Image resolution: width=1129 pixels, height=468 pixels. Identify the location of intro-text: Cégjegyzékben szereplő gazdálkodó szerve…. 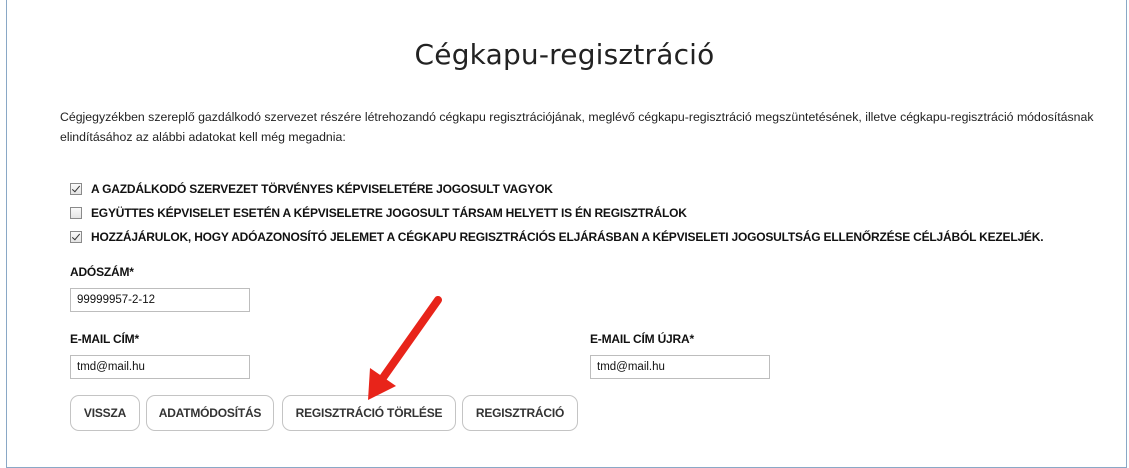
(577, 127).